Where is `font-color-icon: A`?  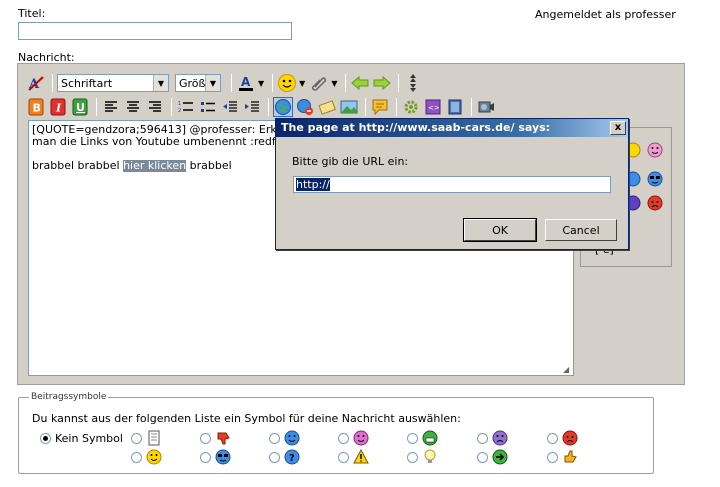 font-color-icon: A is located at coordinates (246, 83).